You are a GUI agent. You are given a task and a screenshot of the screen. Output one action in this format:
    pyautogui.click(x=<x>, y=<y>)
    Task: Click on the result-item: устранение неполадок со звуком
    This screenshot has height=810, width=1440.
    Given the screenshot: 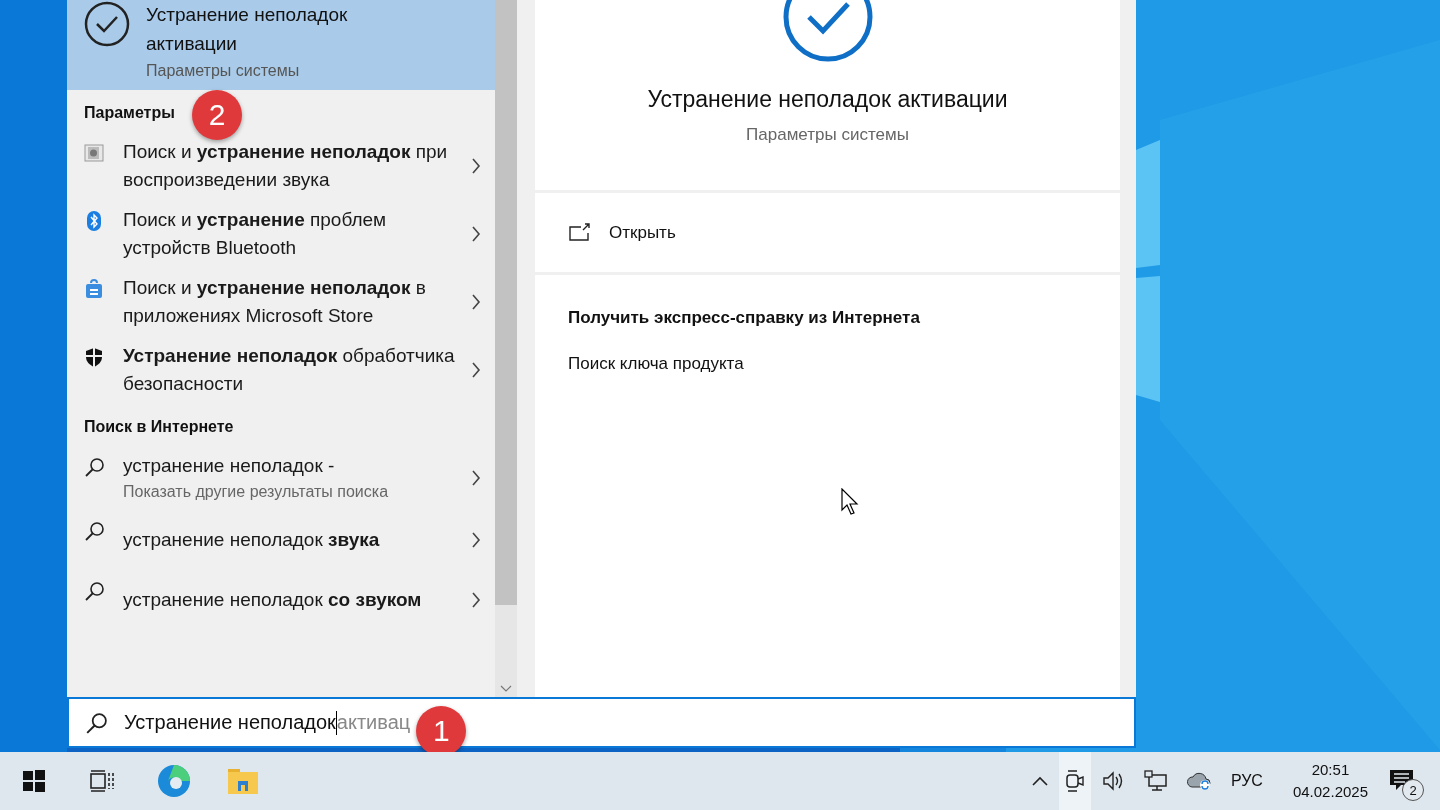 What is the action you would take?
    pyautogui.click(x=281, y=600)
    